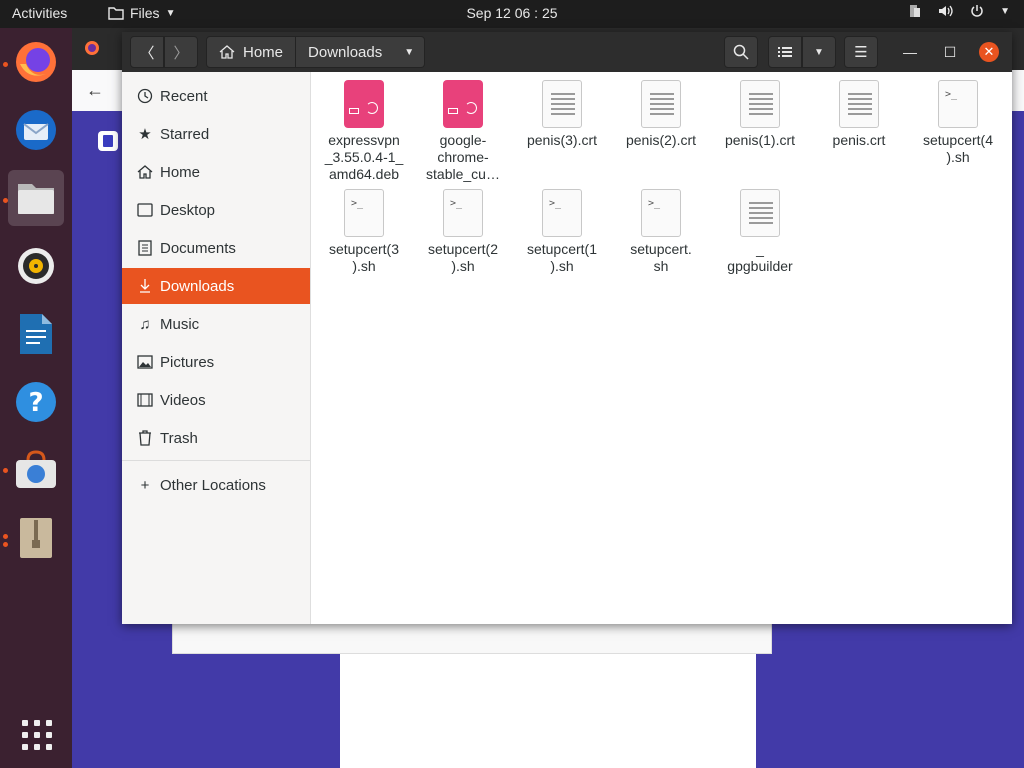  What do you see at coordinates (567, 52) in the screenshot?
I see `header-bar: 〈 〉 Home Downloads ▼ ▼ ☰ — ☐ ✕` at bounding box center [567, 52].